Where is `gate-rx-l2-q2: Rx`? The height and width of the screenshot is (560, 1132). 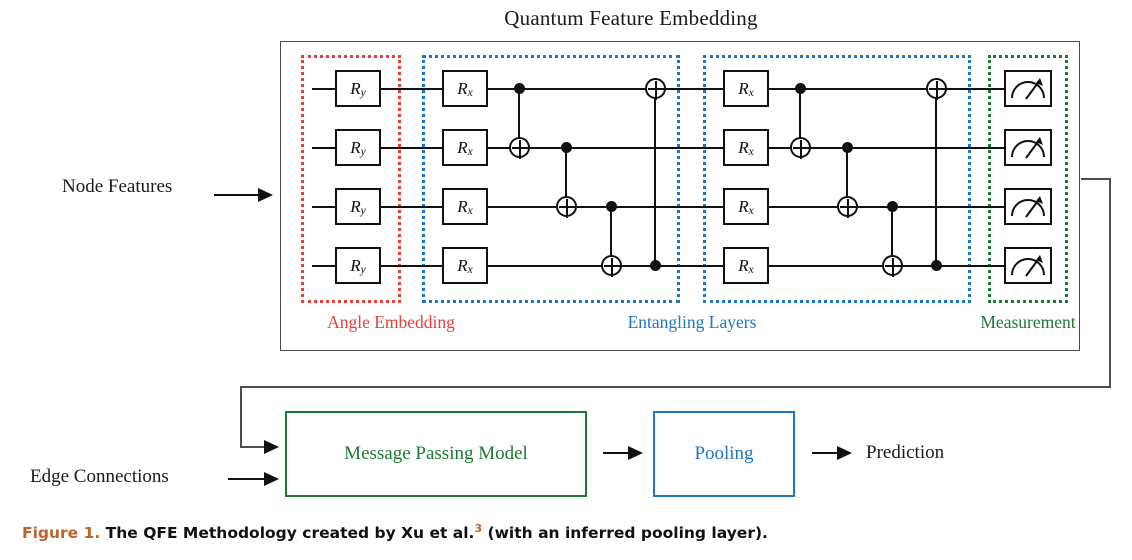
gate-rx-l2-q2: Rx is located at coordinates (746, 206).